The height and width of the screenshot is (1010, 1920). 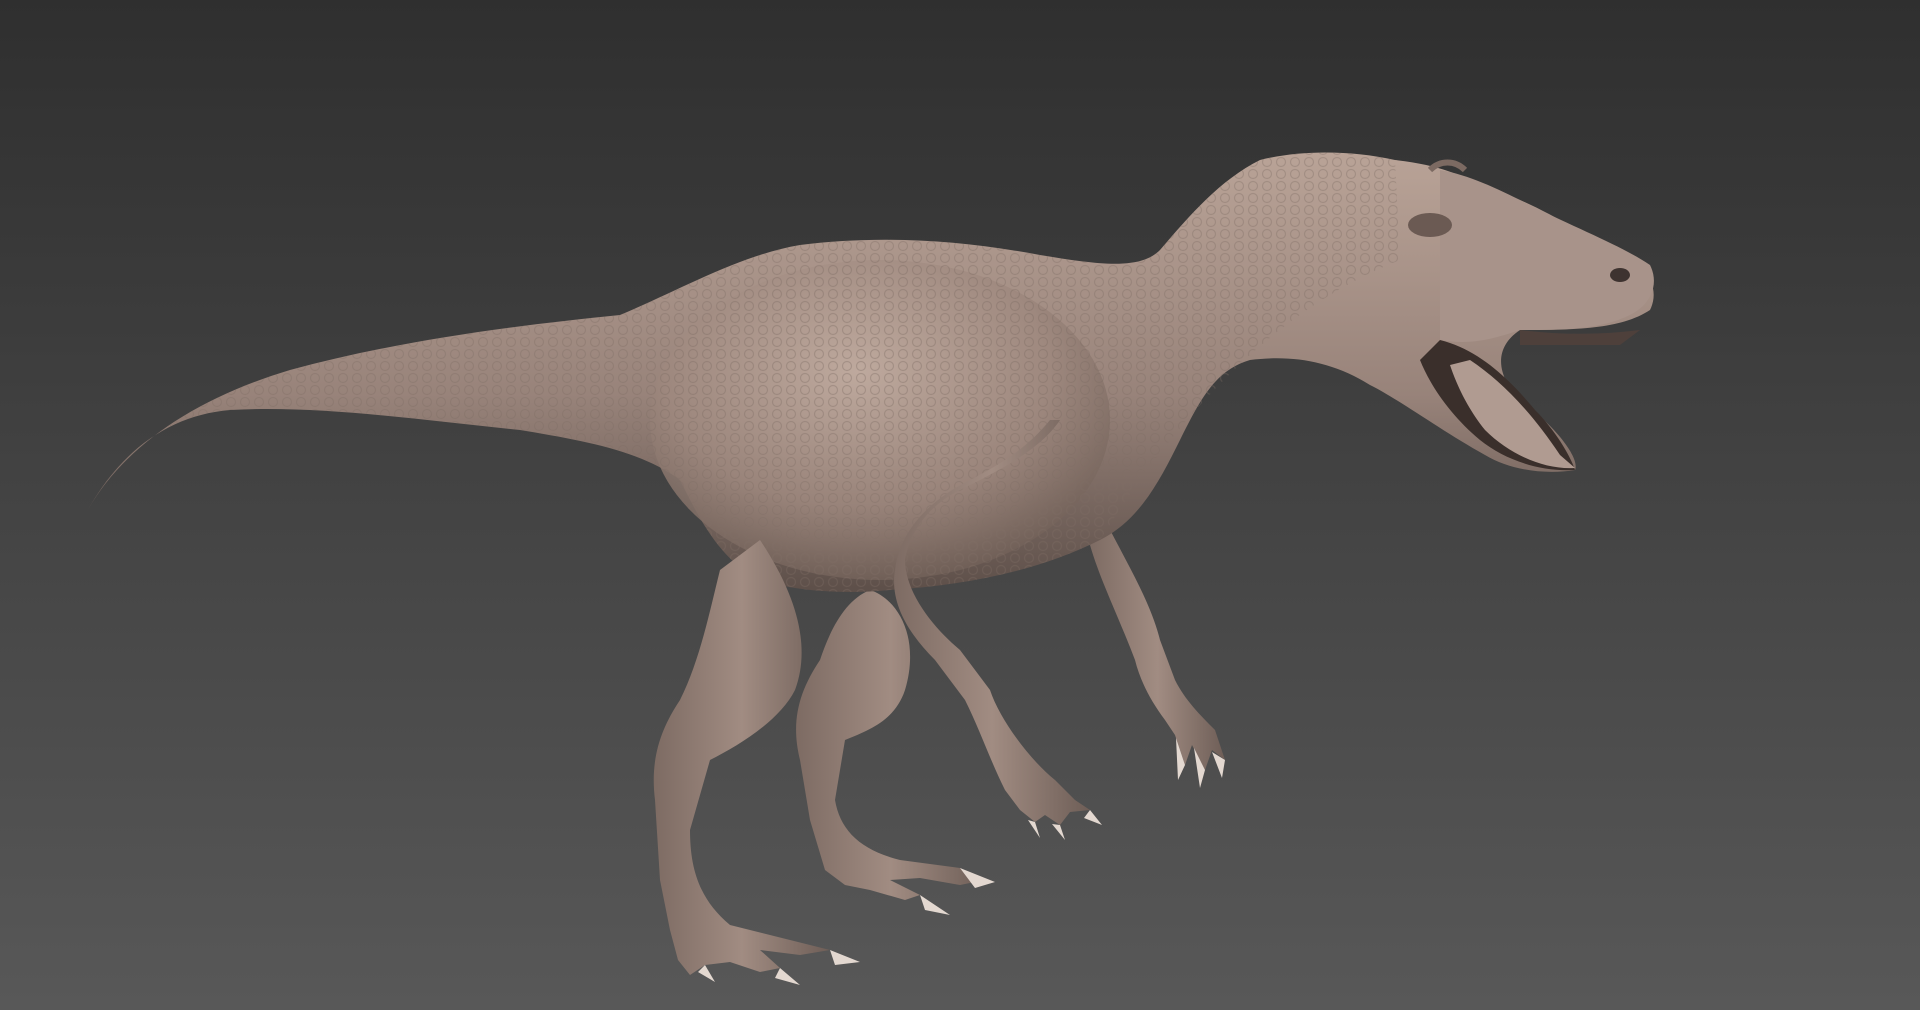 What do you see at coordinates (1157, 654) in the screenshot?
I see `arm-far` at bounding box center [1157, 654].